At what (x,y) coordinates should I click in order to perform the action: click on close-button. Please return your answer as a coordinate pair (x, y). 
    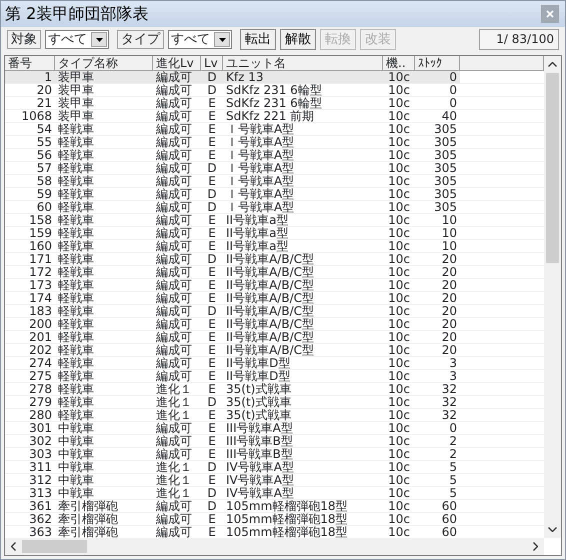
    Looking at the image, I should click on (550, 14).